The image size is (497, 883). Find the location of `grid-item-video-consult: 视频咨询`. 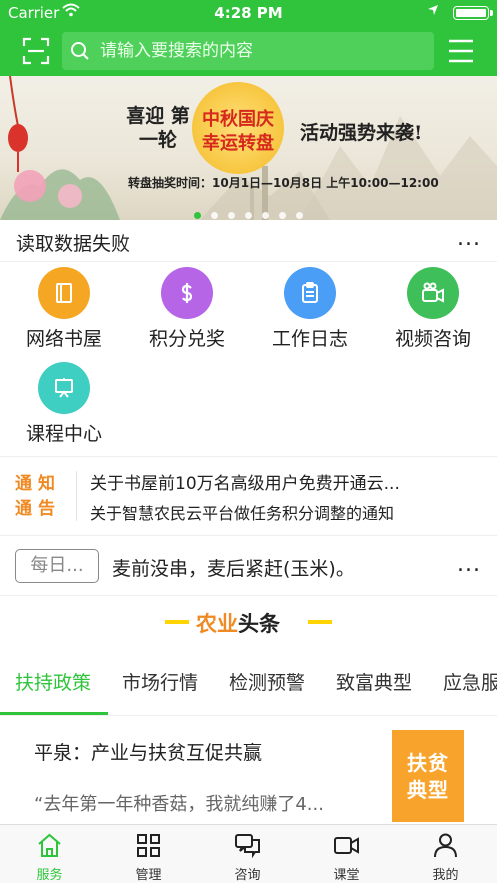

grid-item-video-consult: 视频咨询 is located at coordinates (433, 309).